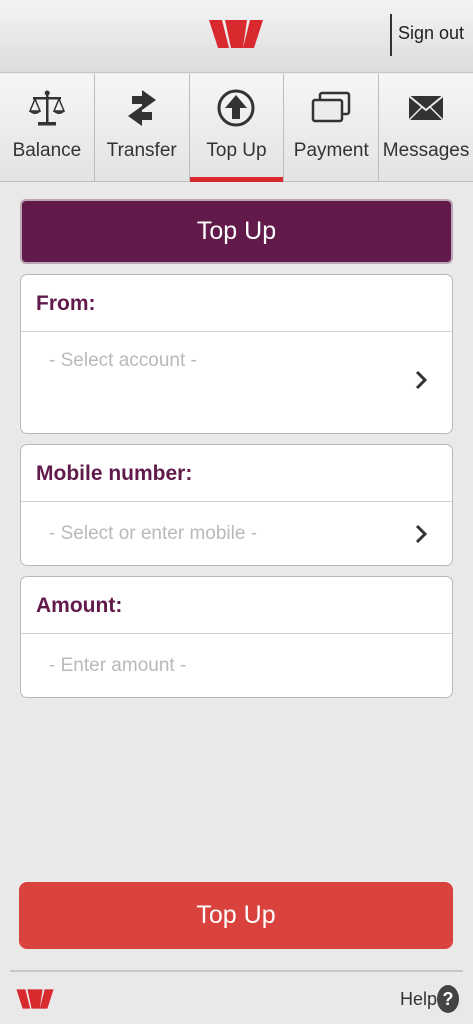 The height and width of the screenshot is (1024, 473). Describe the element at coordinates (47, 108) in the screenshot. I see `scales-icon` at that location.